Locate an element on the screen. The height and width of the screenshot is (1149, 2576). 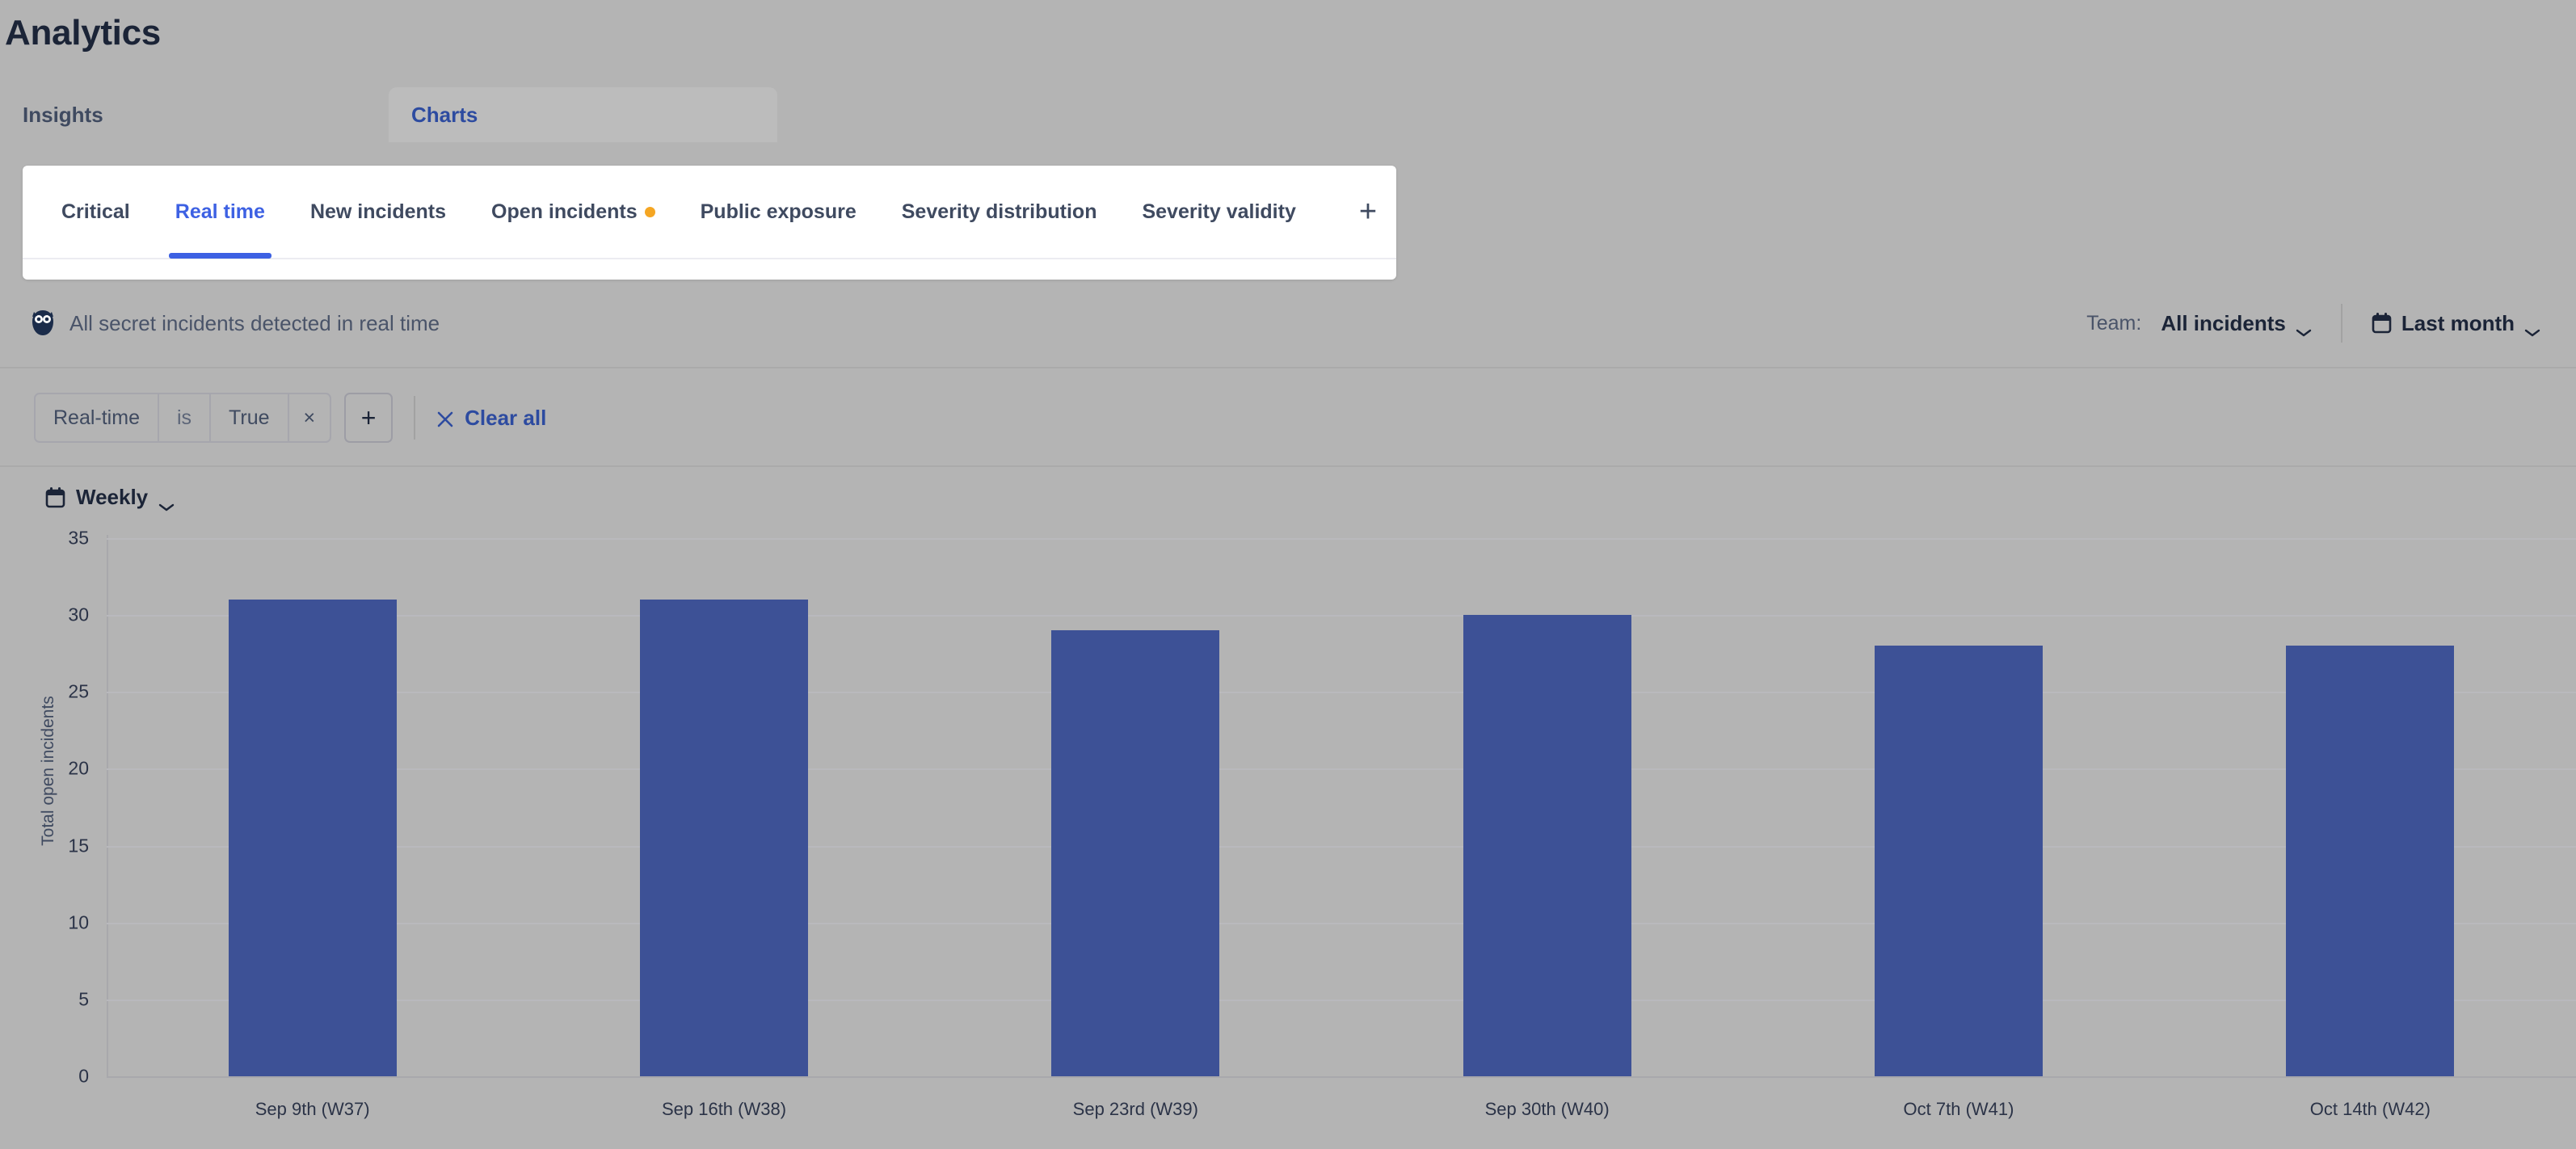
clear-all-filters-button: Clear all is located at coordinates (491, 418).